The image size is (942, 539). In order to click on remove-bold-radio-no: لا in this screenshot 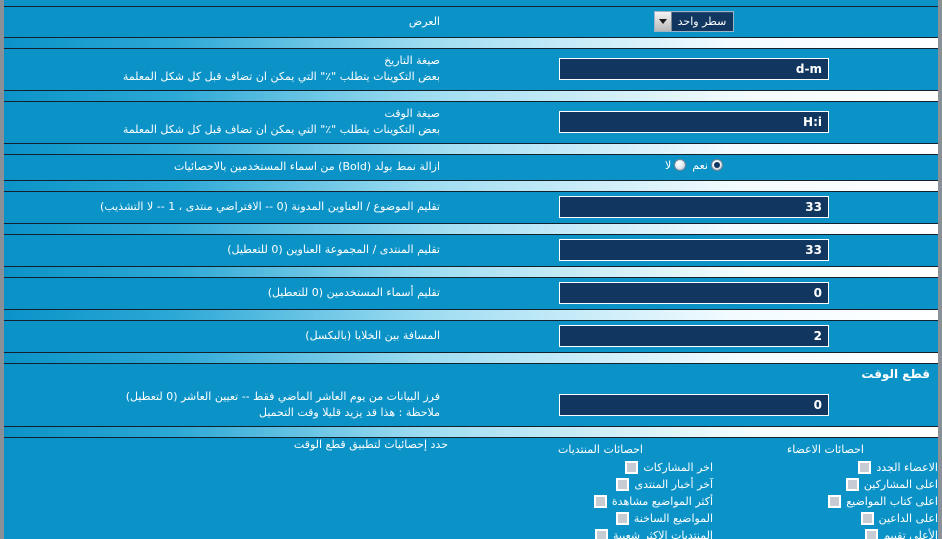, I will do `click(676, 165)`.